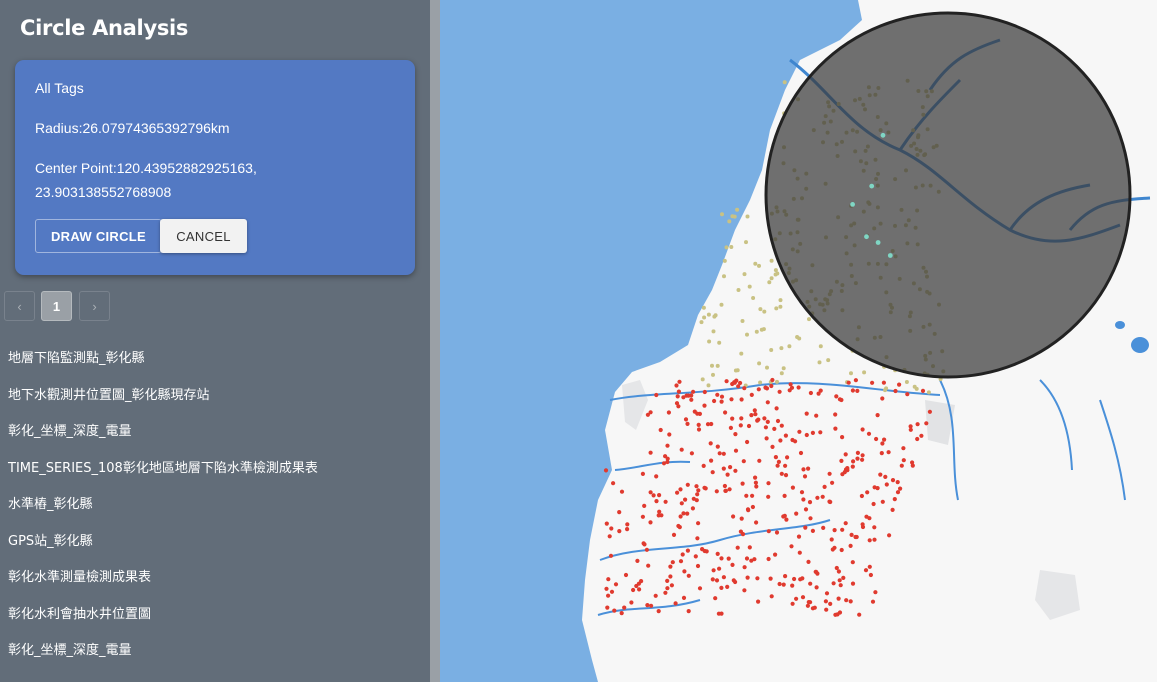  Describe the element at coordinates (79, 575) in the screenshot. I see `layer-item: 彰化水準測量檢測成果表` at that location.